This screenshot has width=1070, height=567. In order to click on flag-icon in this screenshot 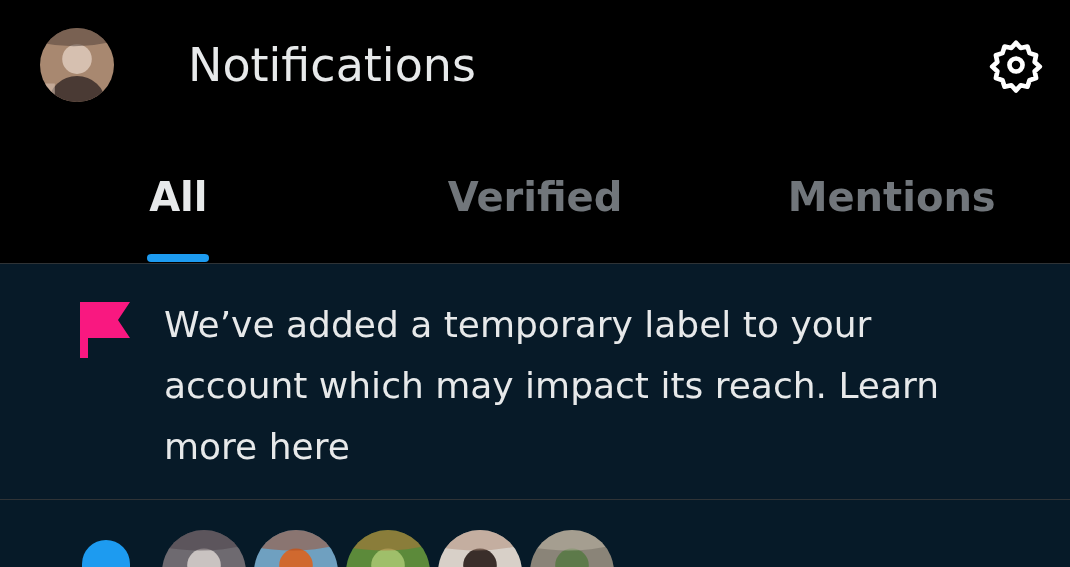, I will do `click(105, 330)`.